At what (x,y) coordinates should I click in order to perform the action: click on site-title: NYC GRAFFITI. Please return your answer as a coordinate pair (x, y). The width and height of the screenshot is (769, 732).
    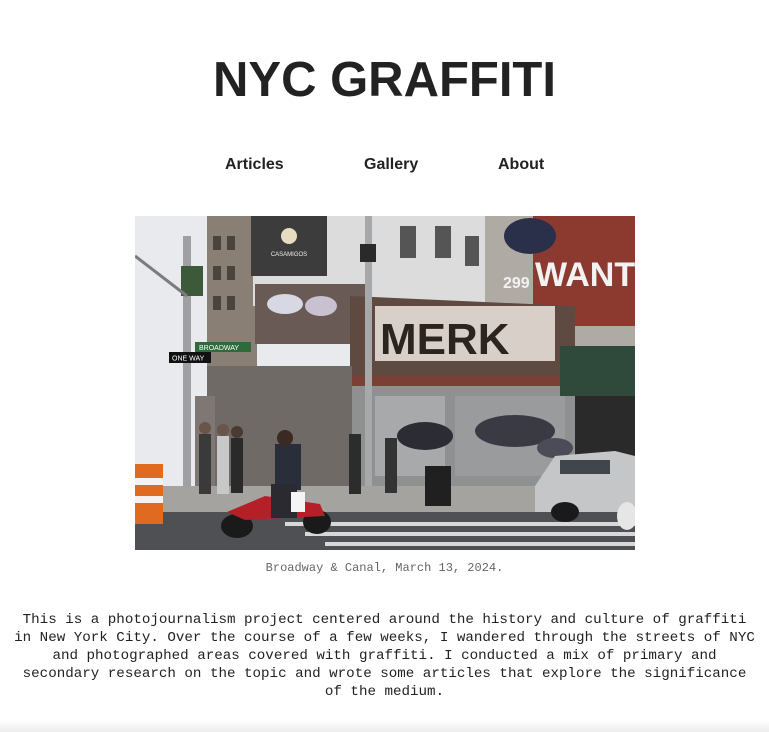
    Looking at the image, I should click on (384, 80).